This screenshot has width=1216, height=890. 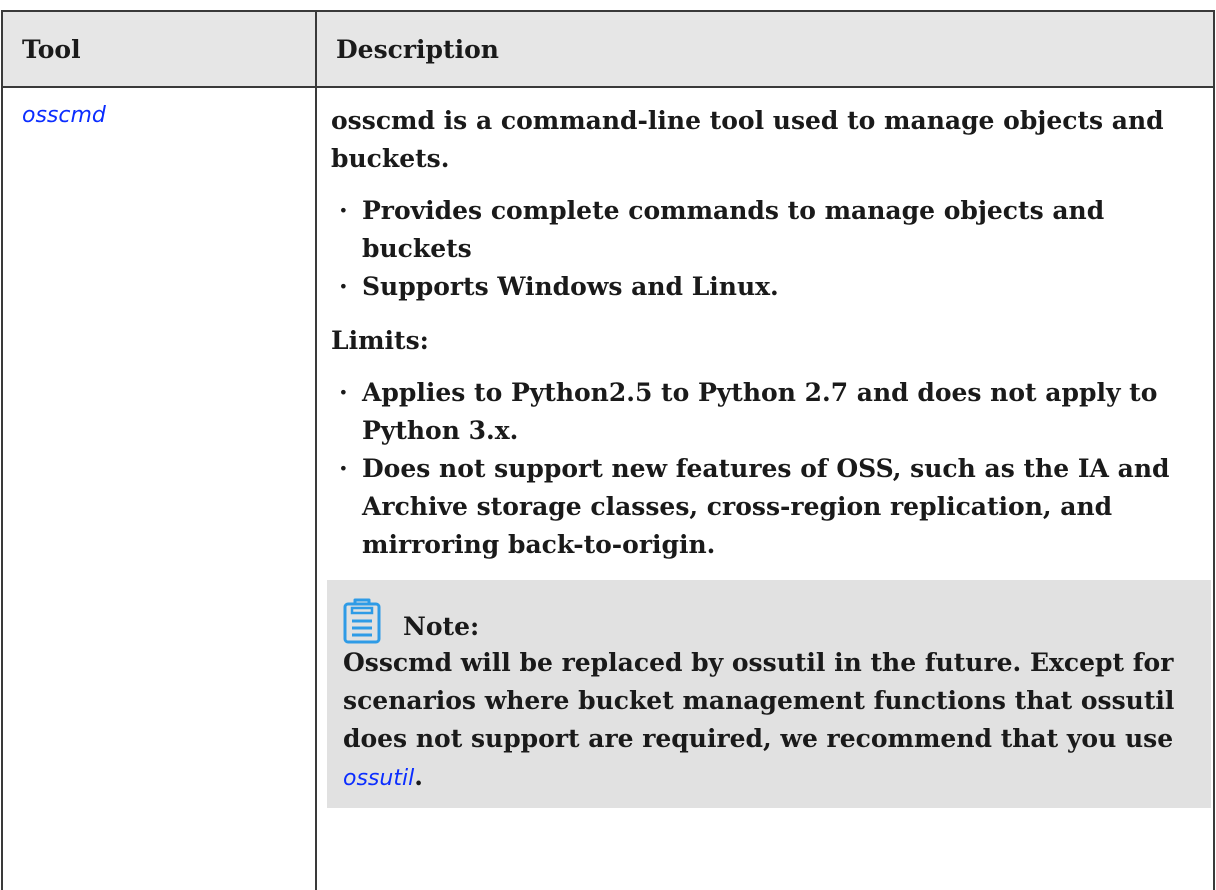 I want to click on header-description: Description, so click(x=765, y=49).